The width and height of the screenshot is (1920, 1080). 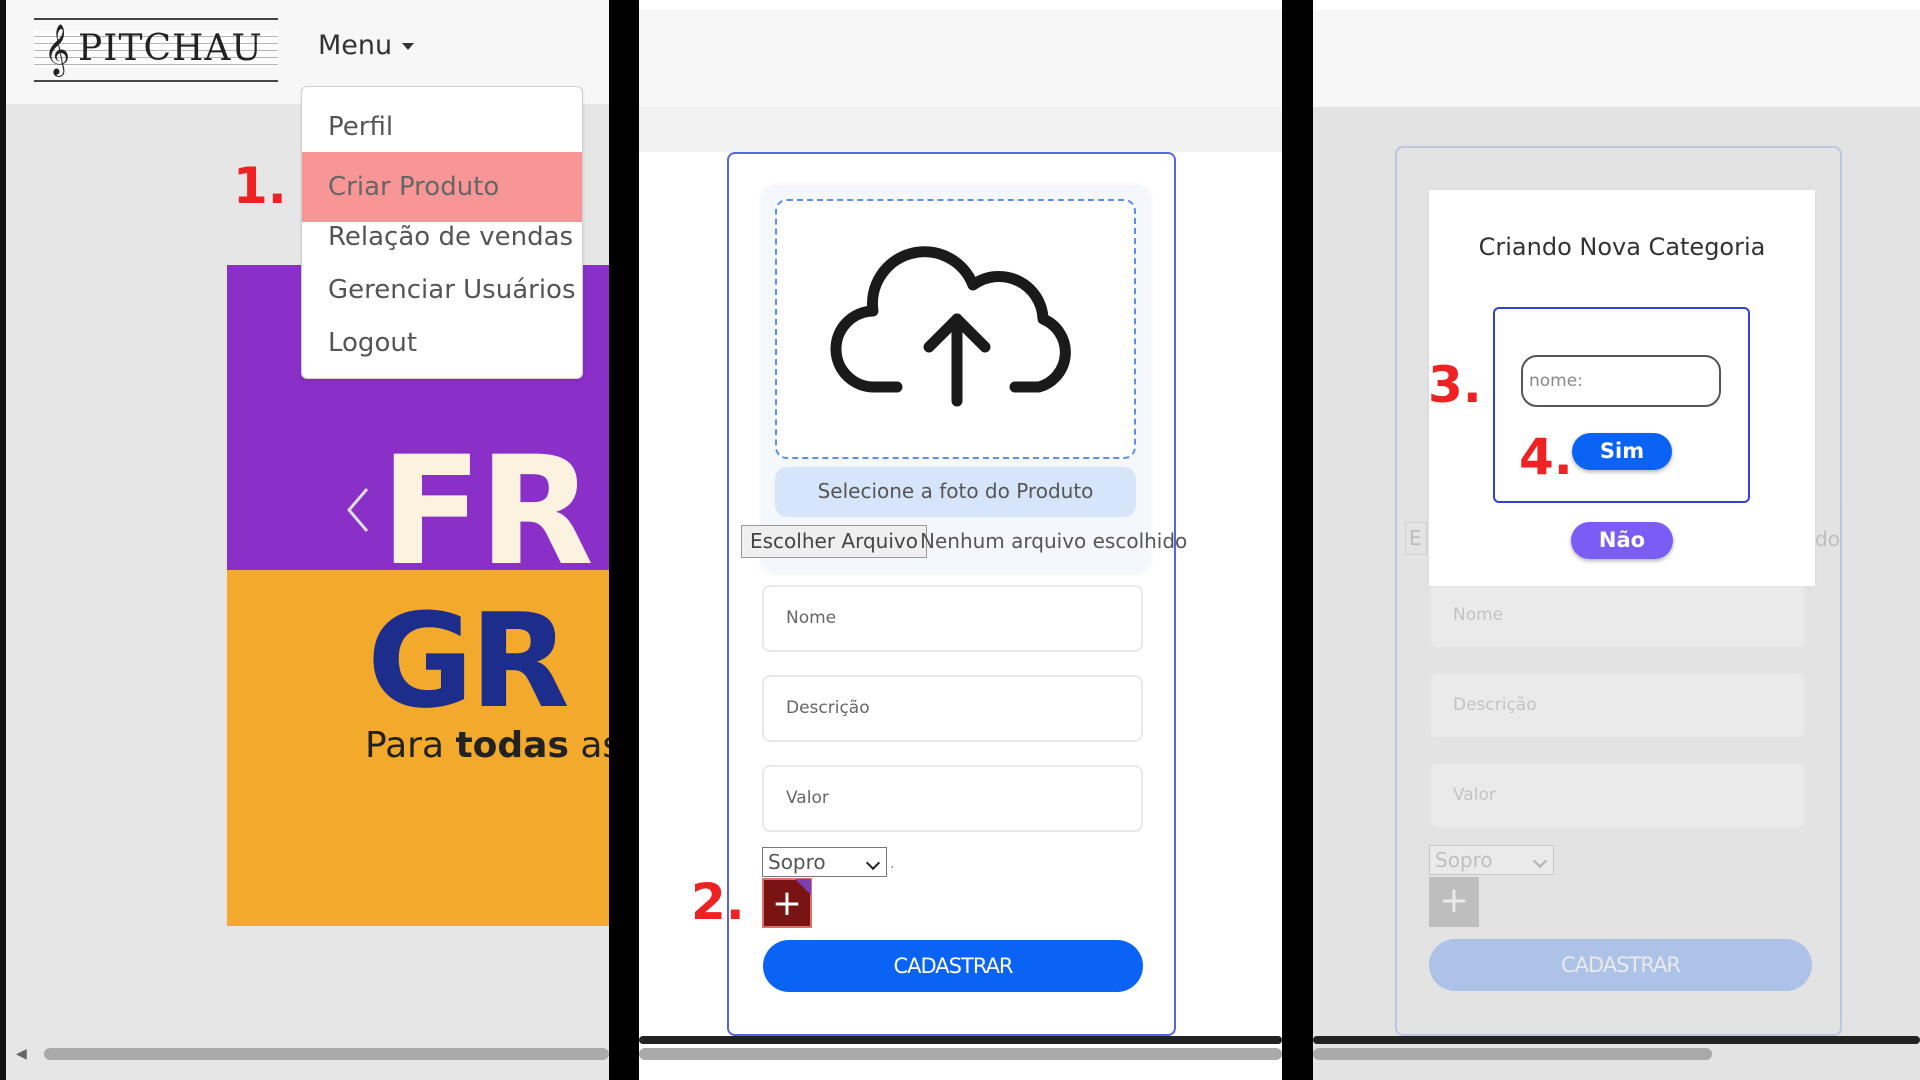 What do you see at coordinates (442, 290) in the screenshot?
I see `menu-item-gerenciar-usuarios: Gerenciar Usuários` at bounding box center [442, 290].